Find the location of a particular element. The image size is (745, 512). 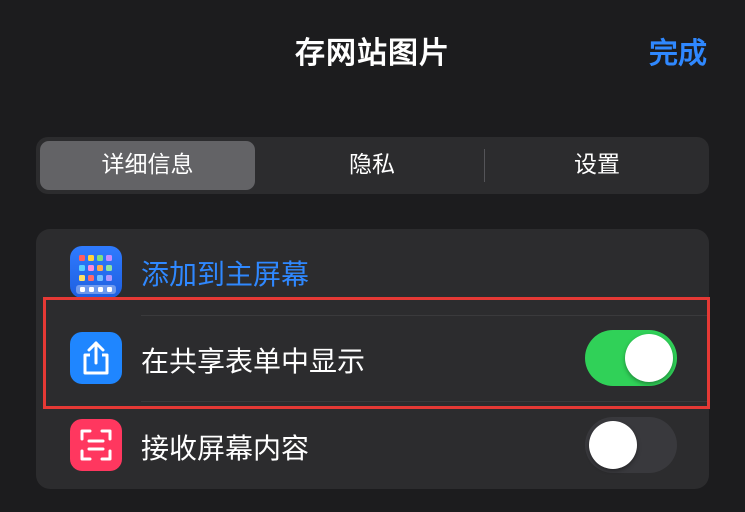

scan-frame-icon is located at coordinates (96, 445).